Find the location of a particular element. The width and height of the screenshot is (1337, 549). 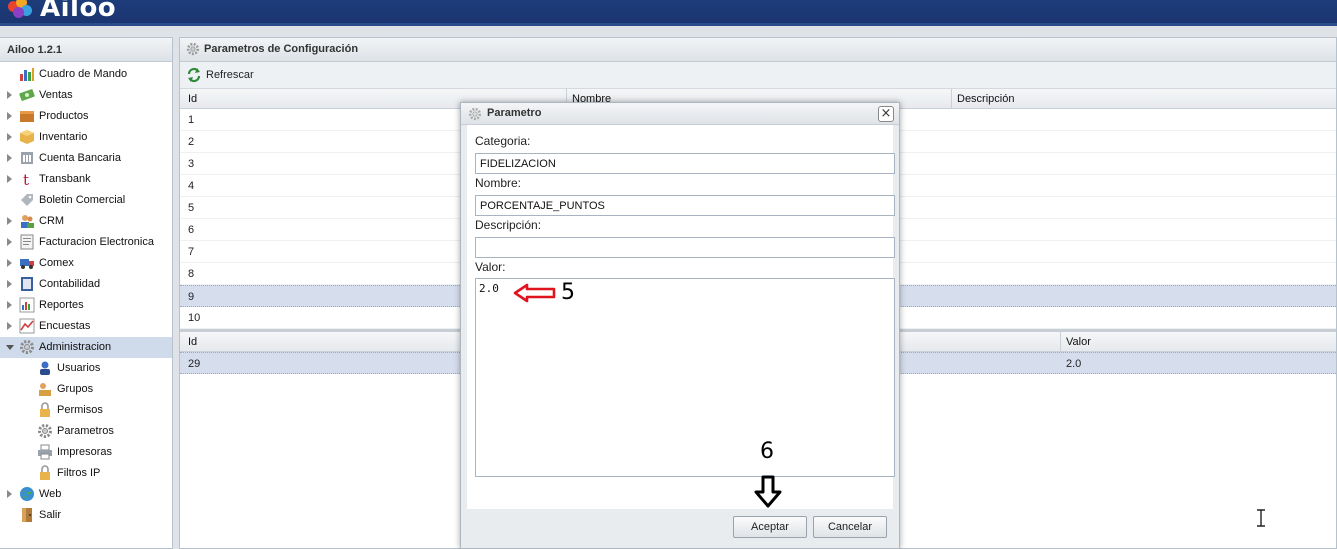

nombre-field is located at coordinates (685, 205).